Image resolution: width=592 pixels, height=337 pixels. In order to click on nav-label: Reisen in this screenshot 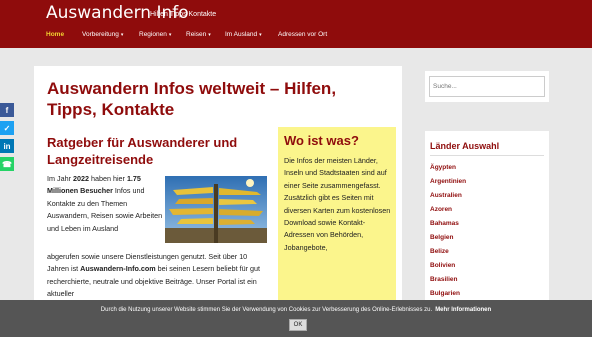, I will do `click(196, 34)`.